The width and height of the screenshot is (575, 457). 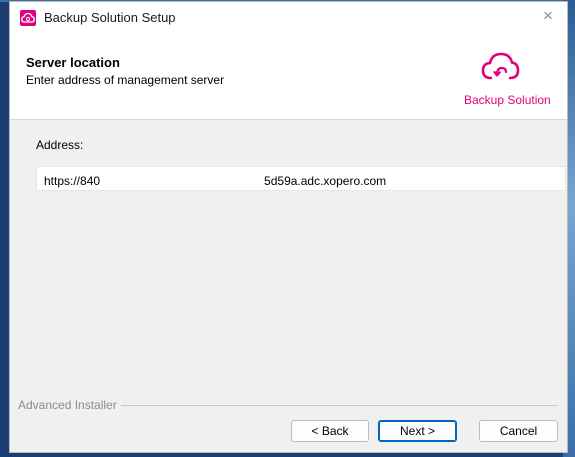 I want to click on cancel-button: Cancel, so click(x=518, y=431).